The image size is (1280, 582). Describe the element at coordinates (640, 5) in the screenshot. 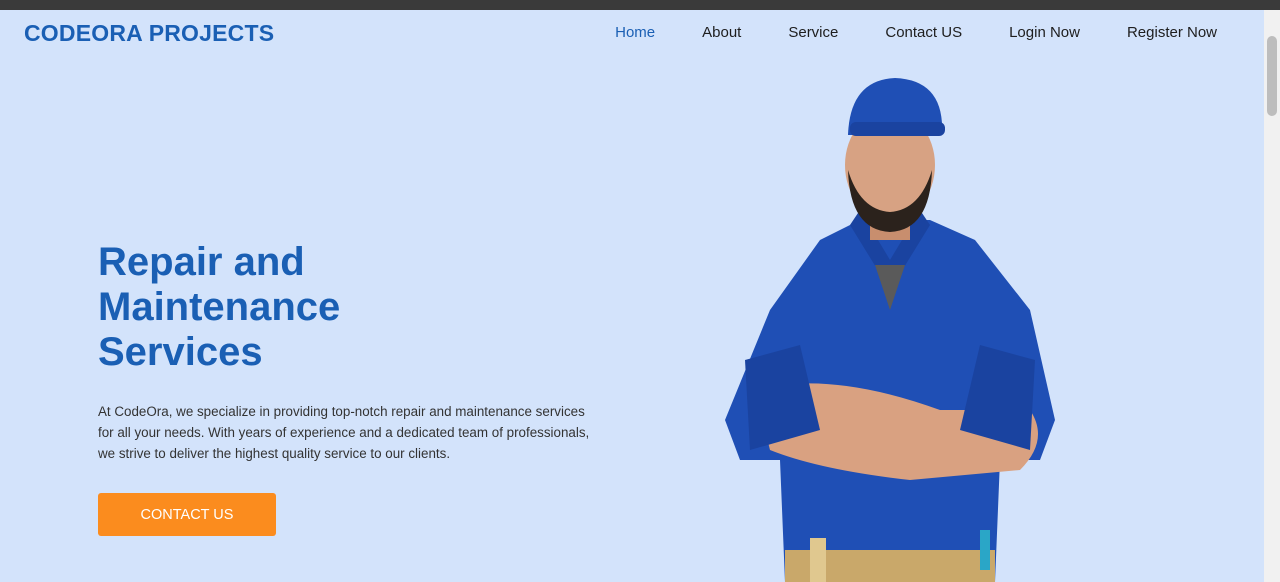

I see `browser-top-strip` at that location.